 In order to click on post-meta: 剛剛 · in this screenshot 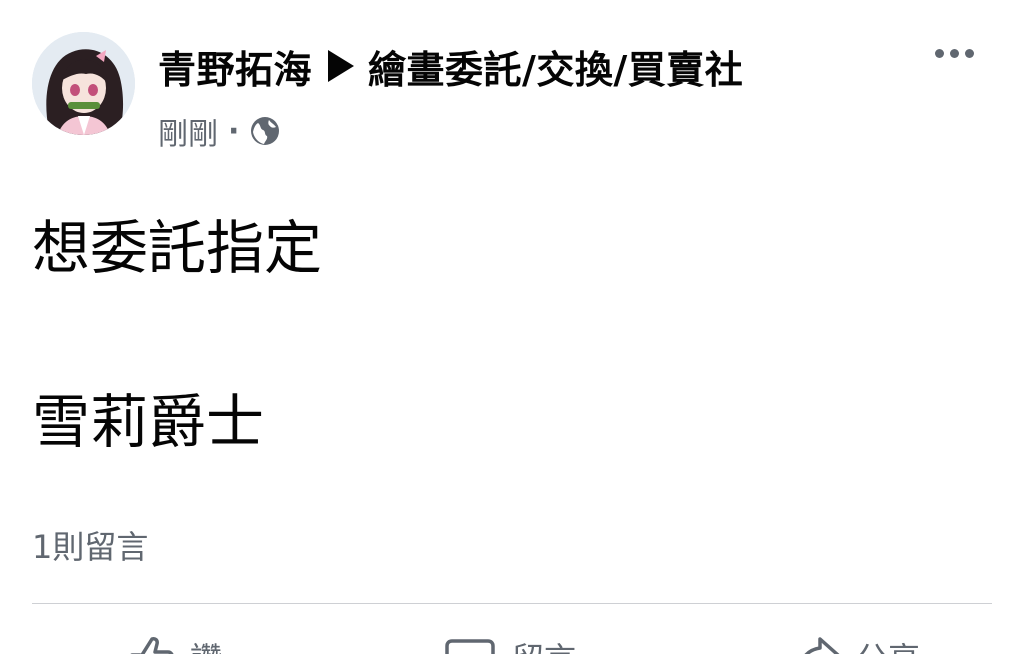, I will do `click(219, 131)`.